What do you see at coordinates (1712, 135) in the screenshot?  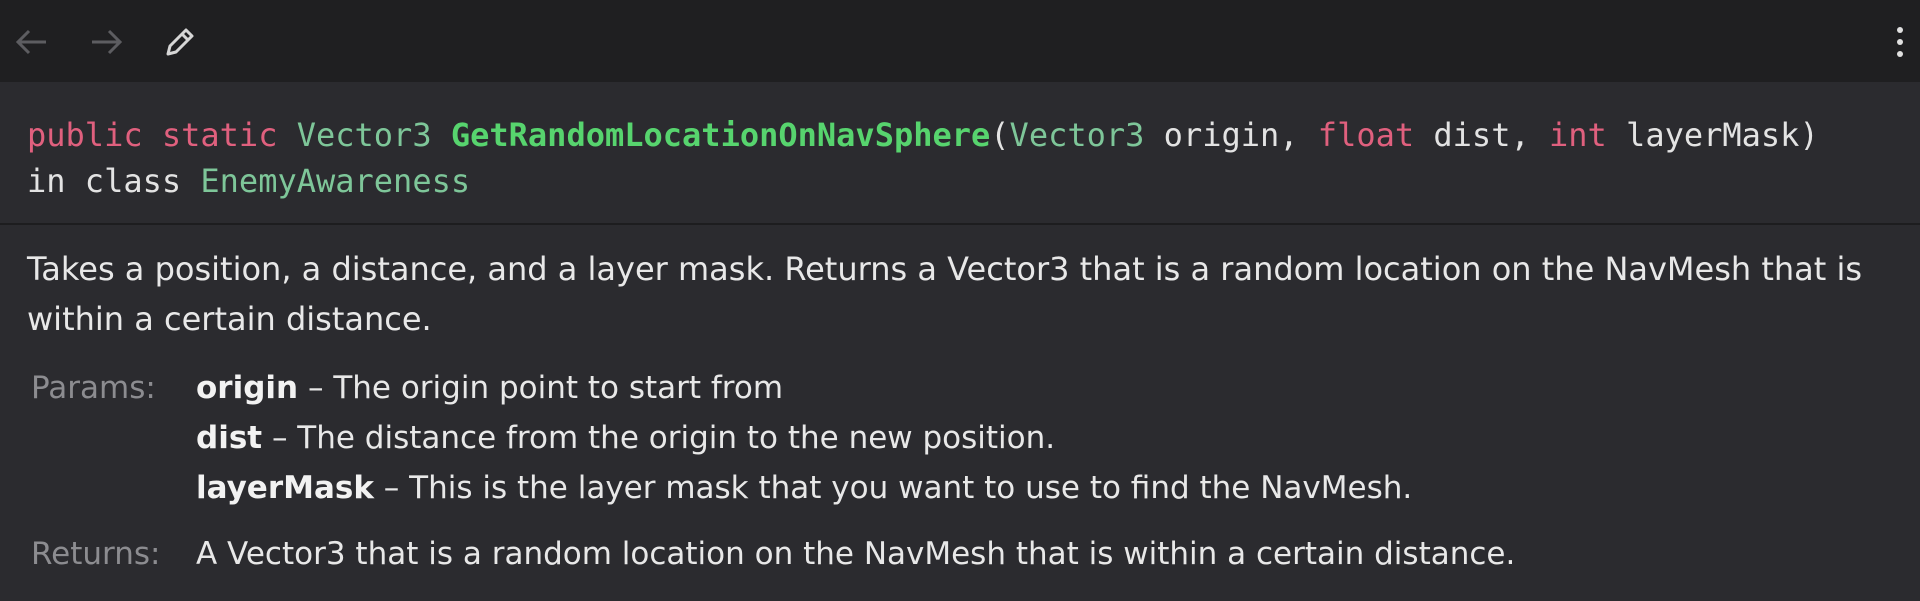 I see `param-name-layermask: layerMask)` at bounding box center [1712, 135].